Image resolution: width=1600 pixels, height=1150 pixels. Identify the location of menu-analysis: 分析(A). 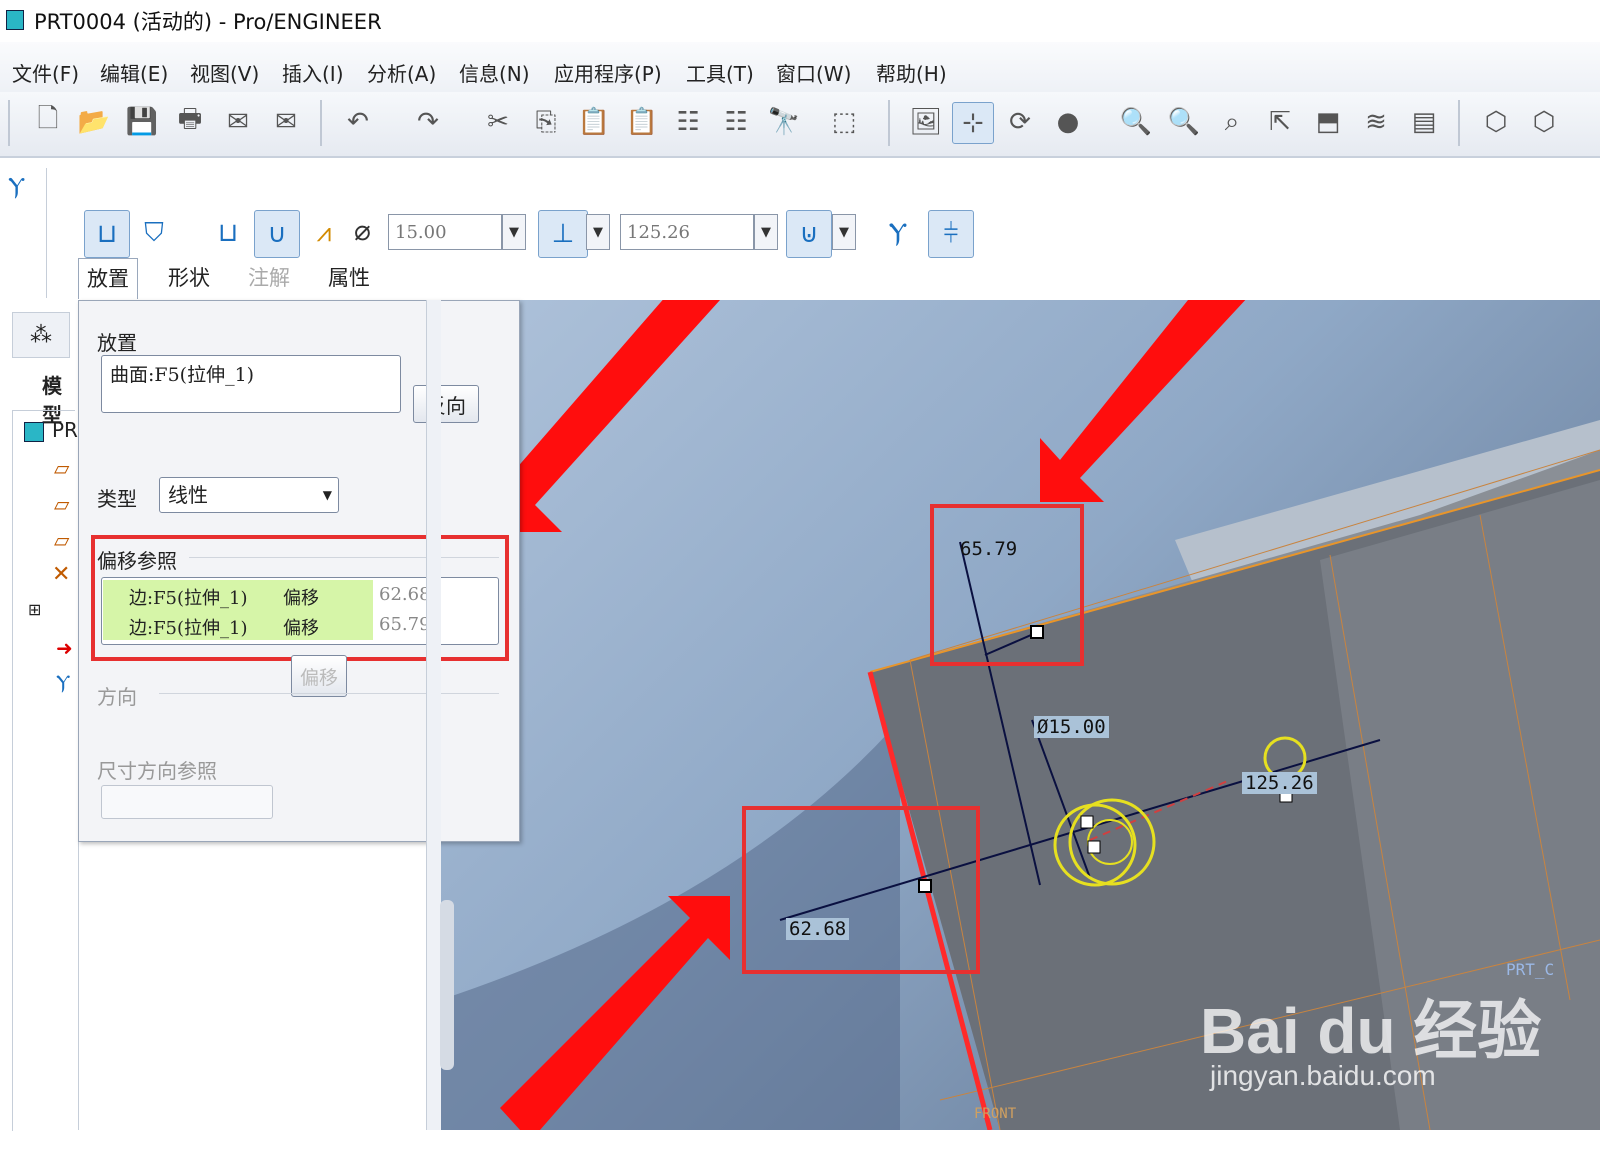
(401, 72).